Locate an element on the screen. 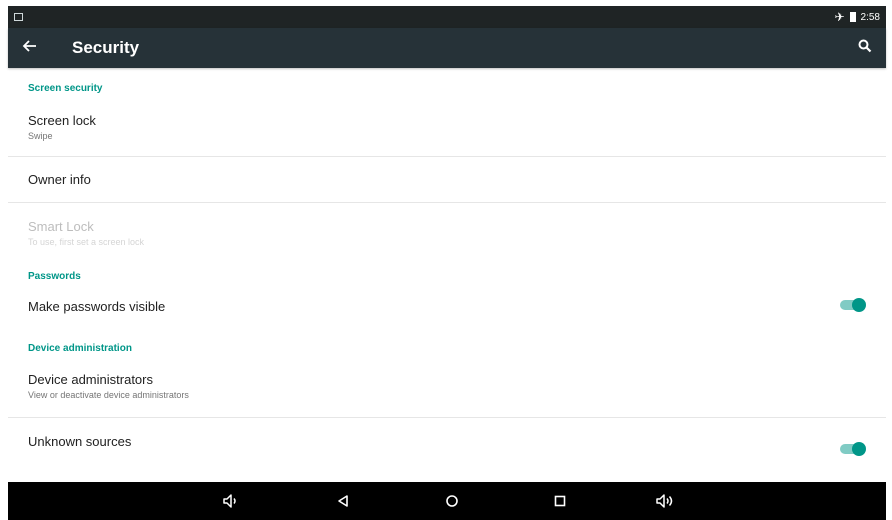 The height and width of the screenshot is (520, 892). search-icon is located at coordinates (865, 48).